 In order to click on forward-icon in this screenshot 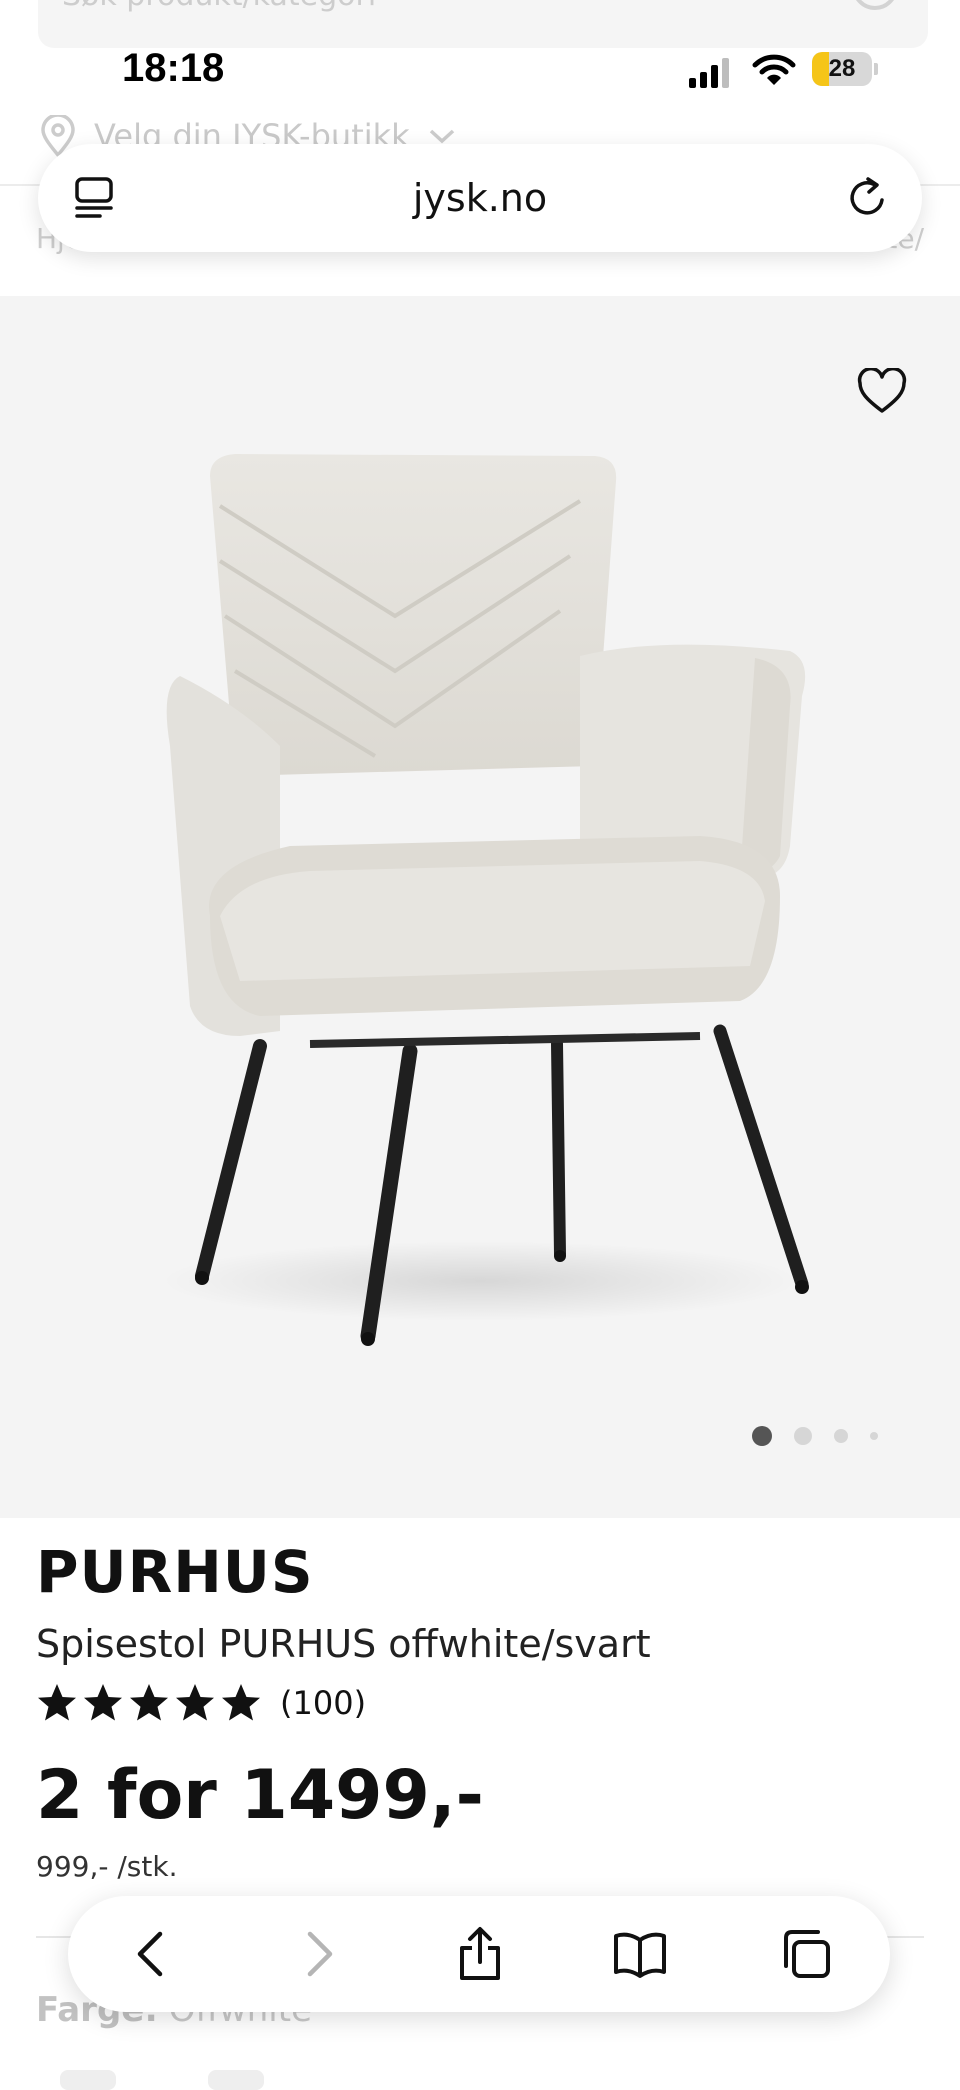, I will do `click(318, 1954)`.